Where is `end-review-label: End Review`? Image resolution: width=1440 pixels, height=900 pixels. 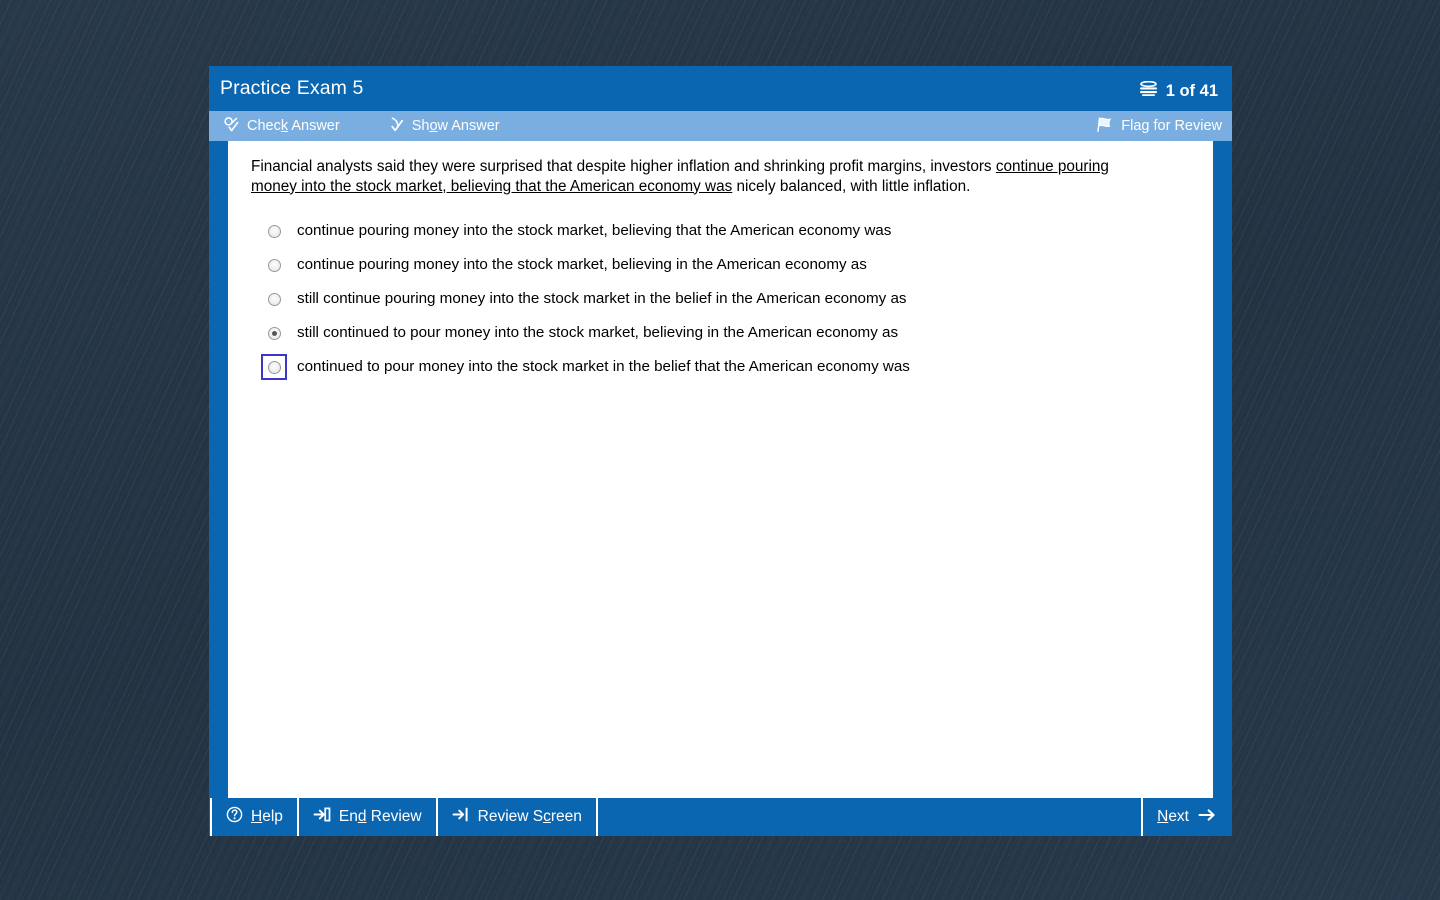
end-review-label: End Review is located at coordinates (380, 816).